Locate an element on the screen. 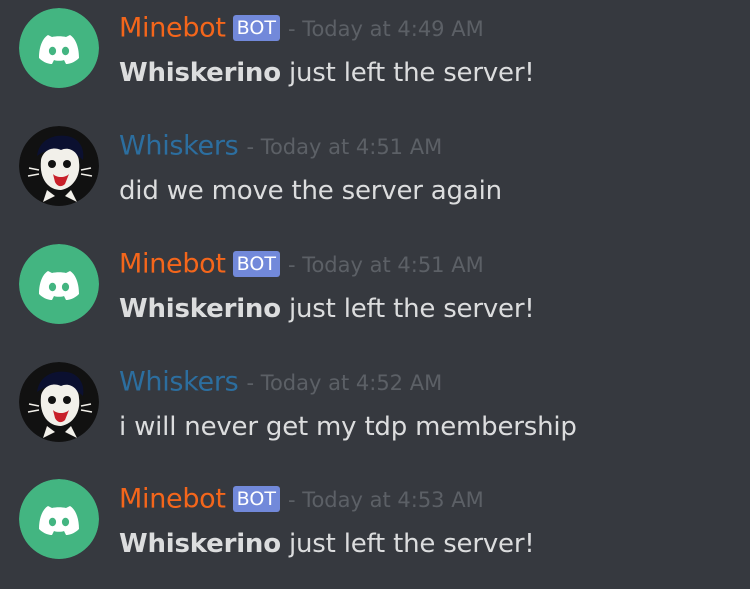  message-header: Whiskers - Today at 4:52 AM is located at coordinates (280, 382).